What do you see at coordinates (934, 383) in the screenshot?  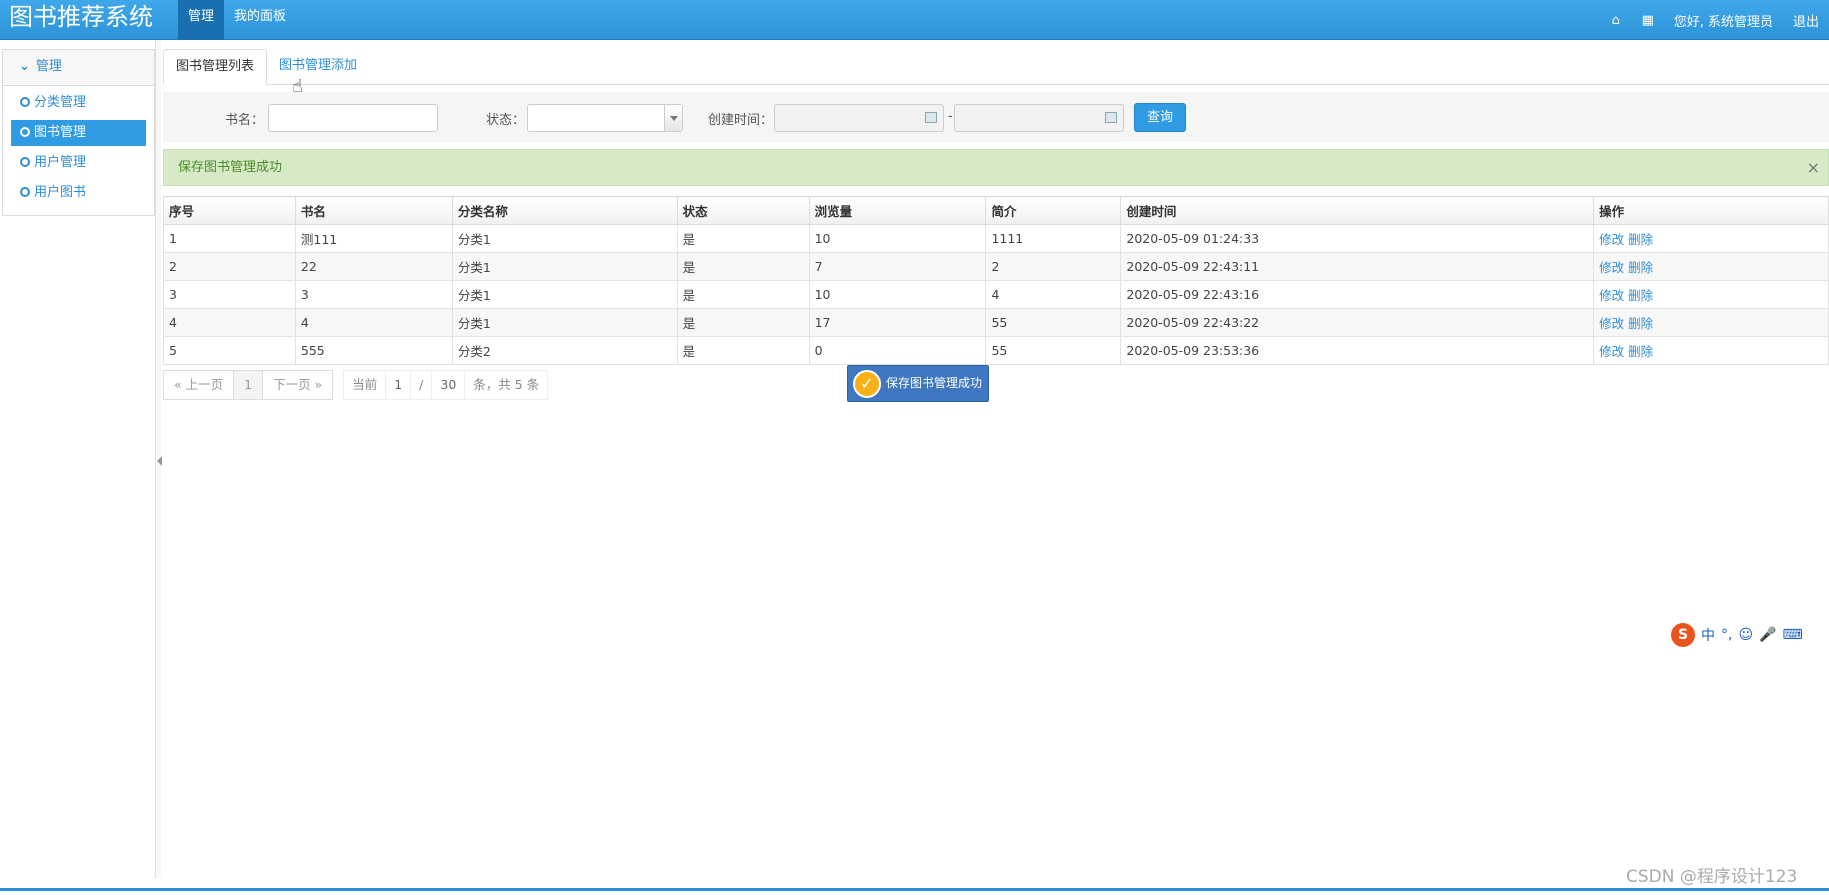 I see `toast-message: 保存图书管理成功` at bounding box center [934, 383].